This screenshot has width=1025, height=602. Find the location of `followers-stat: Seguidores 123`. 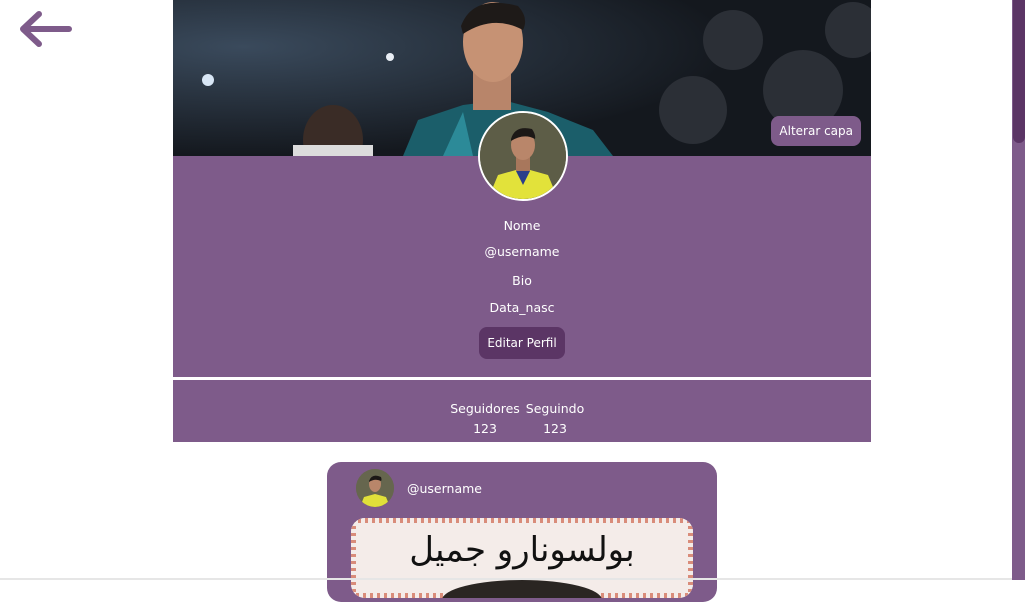

followers-stat: Seguidores 123 is located at coordinates (485, 419).